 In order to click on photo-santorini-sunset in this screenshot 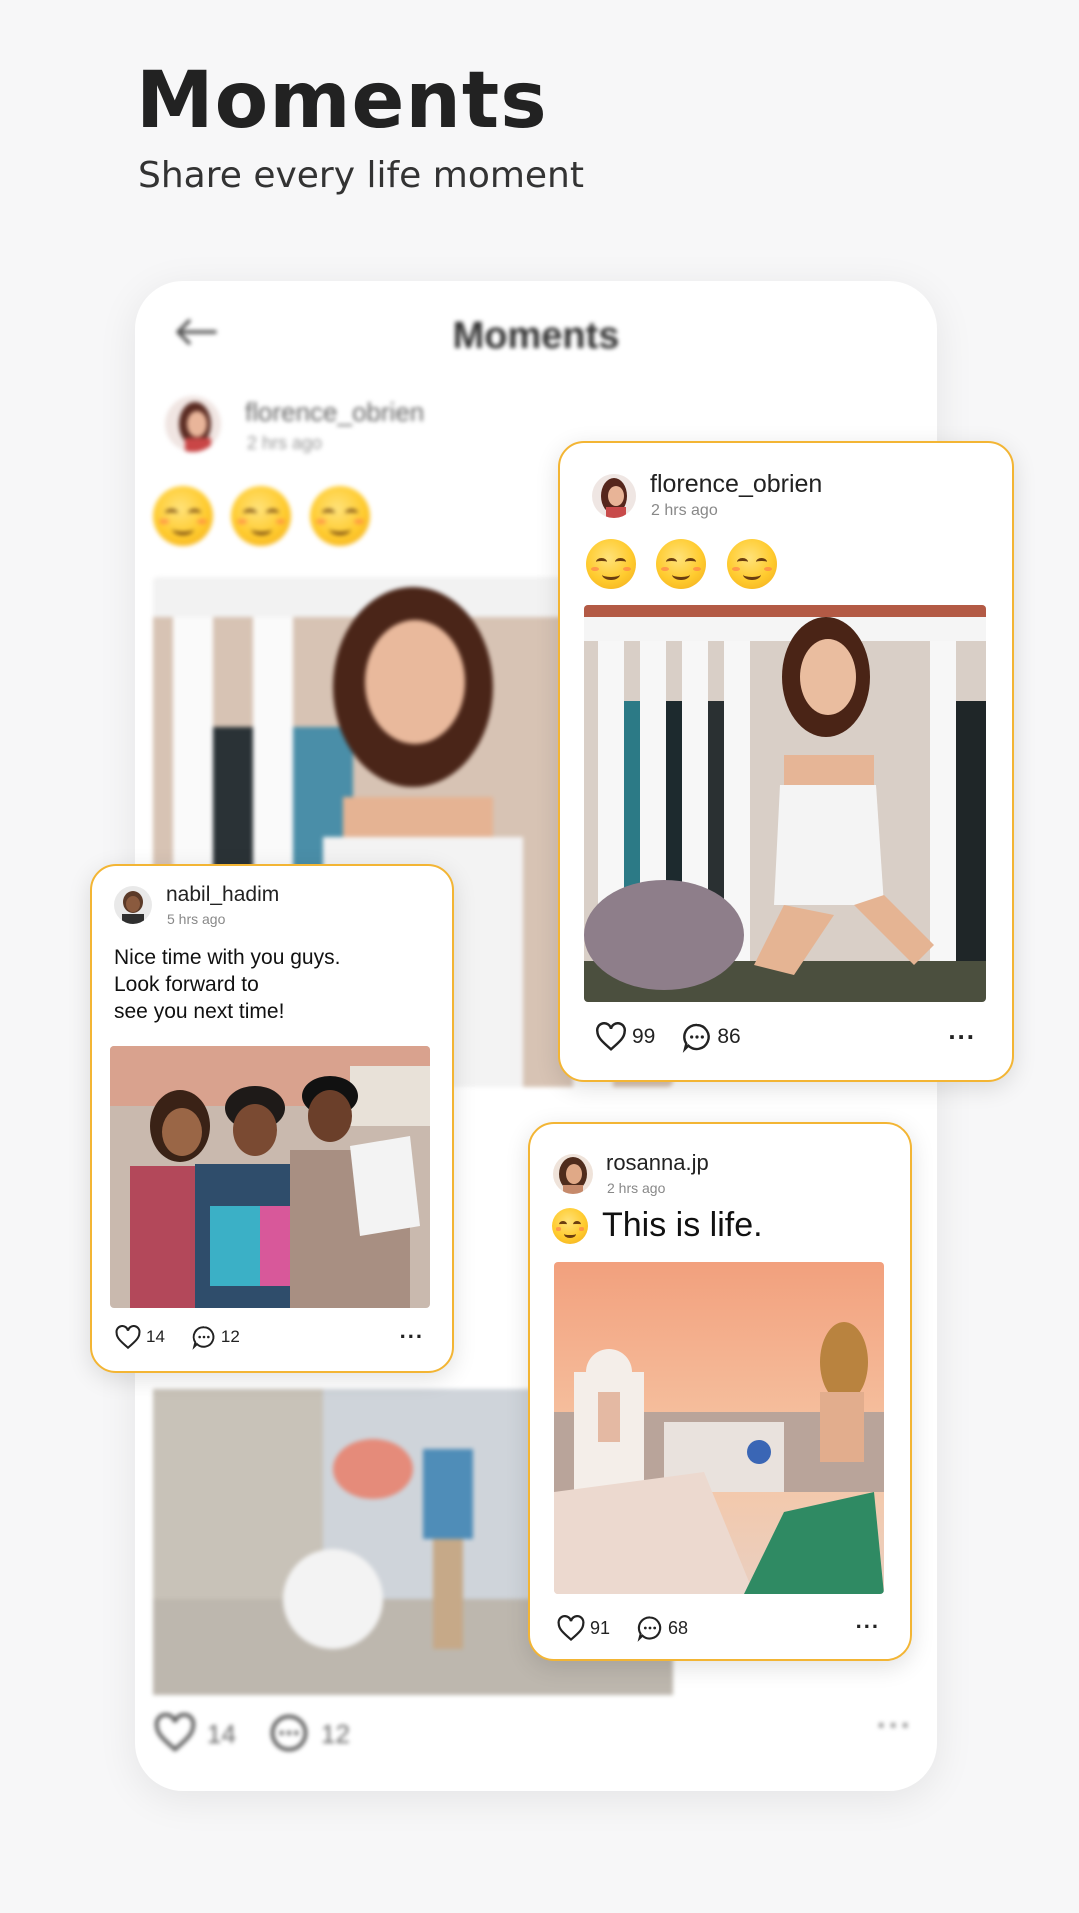, I will do `click(719, 1428)`.